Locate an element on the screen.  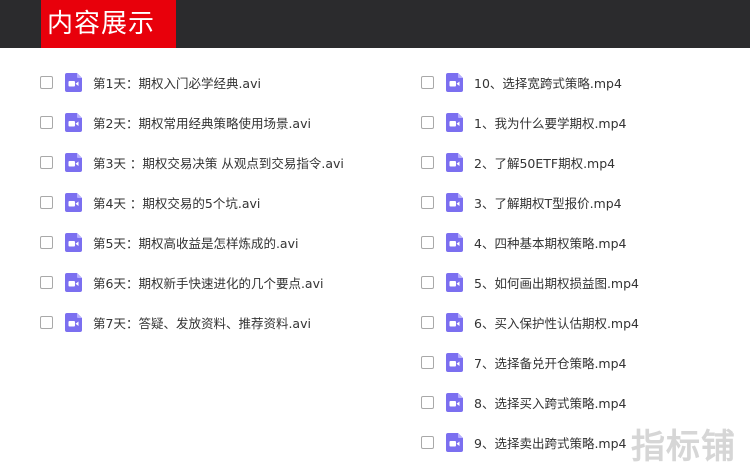
file-row: 5、如何画出期权损益图.mp4 is located at coordinates (581, 282).